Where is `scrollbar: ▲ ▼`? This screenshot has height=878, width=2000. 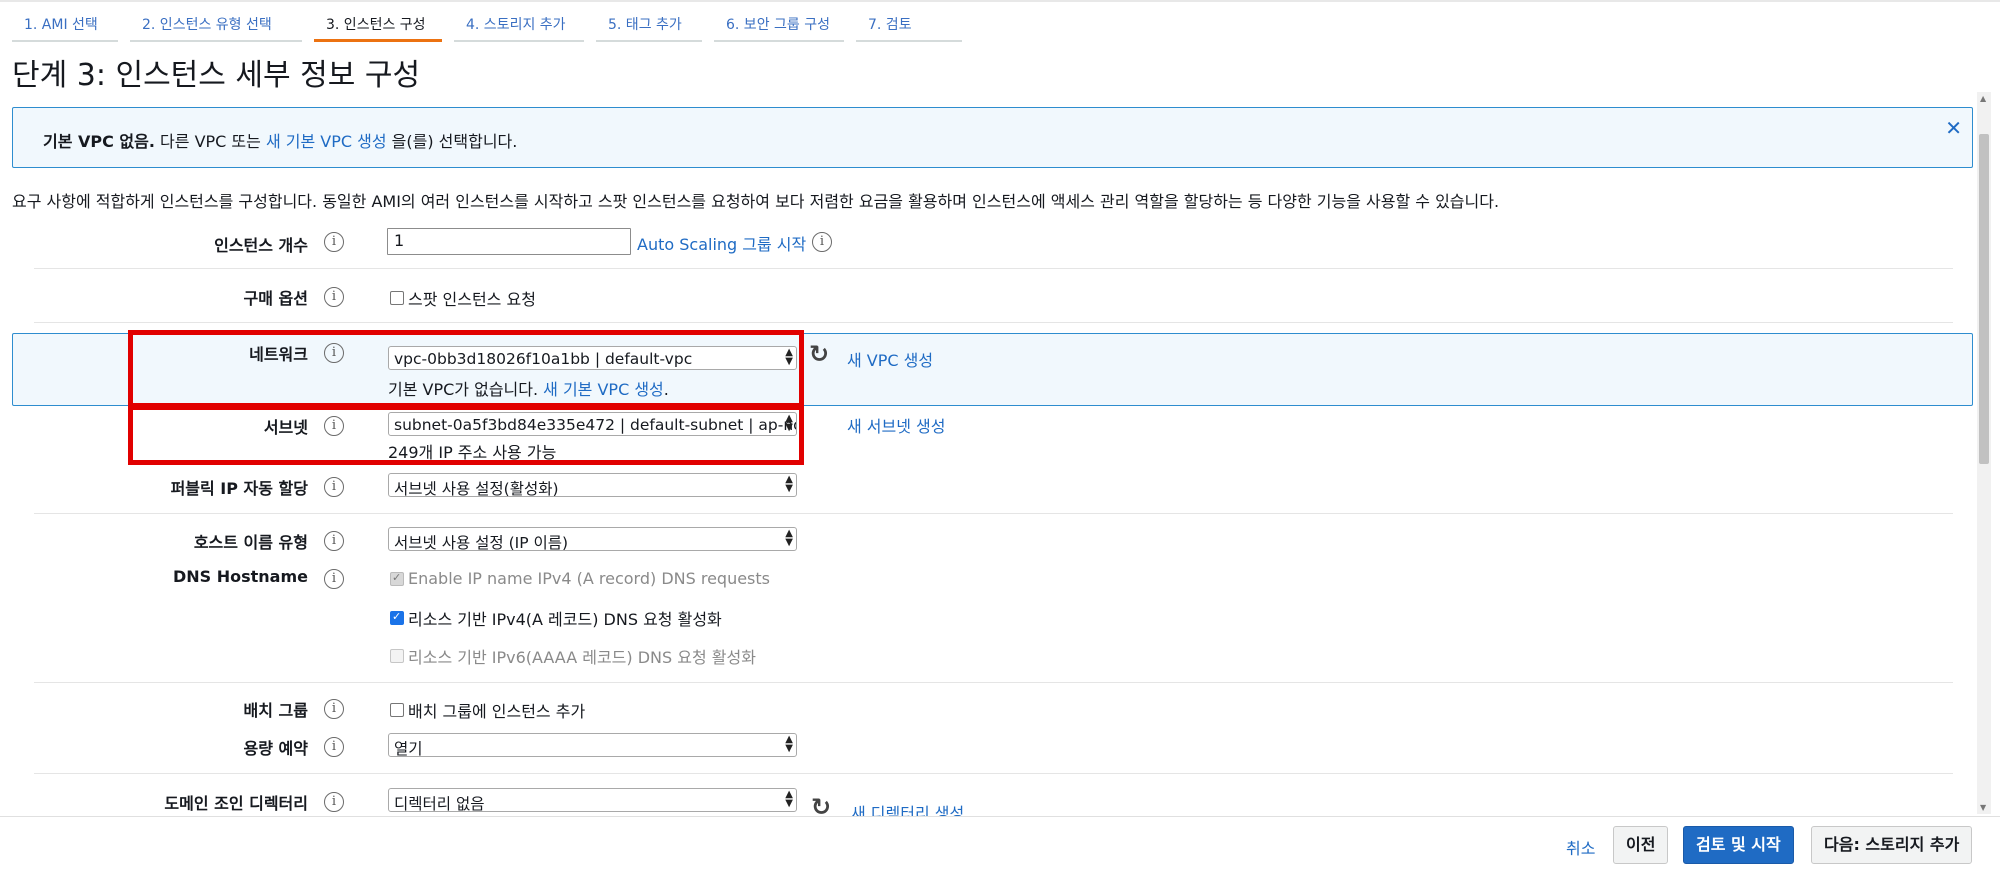
scrollbar: ▲ ▼ is located at coordinates (1984, 453).